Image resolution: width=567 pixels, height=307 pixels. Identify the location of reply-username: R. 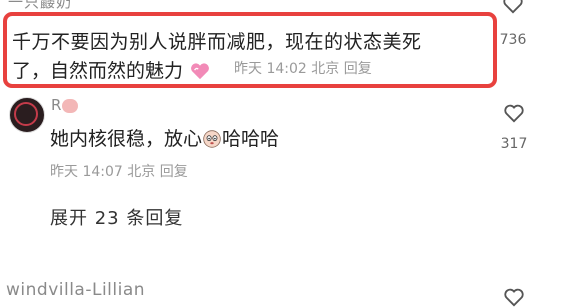
(56, 105).